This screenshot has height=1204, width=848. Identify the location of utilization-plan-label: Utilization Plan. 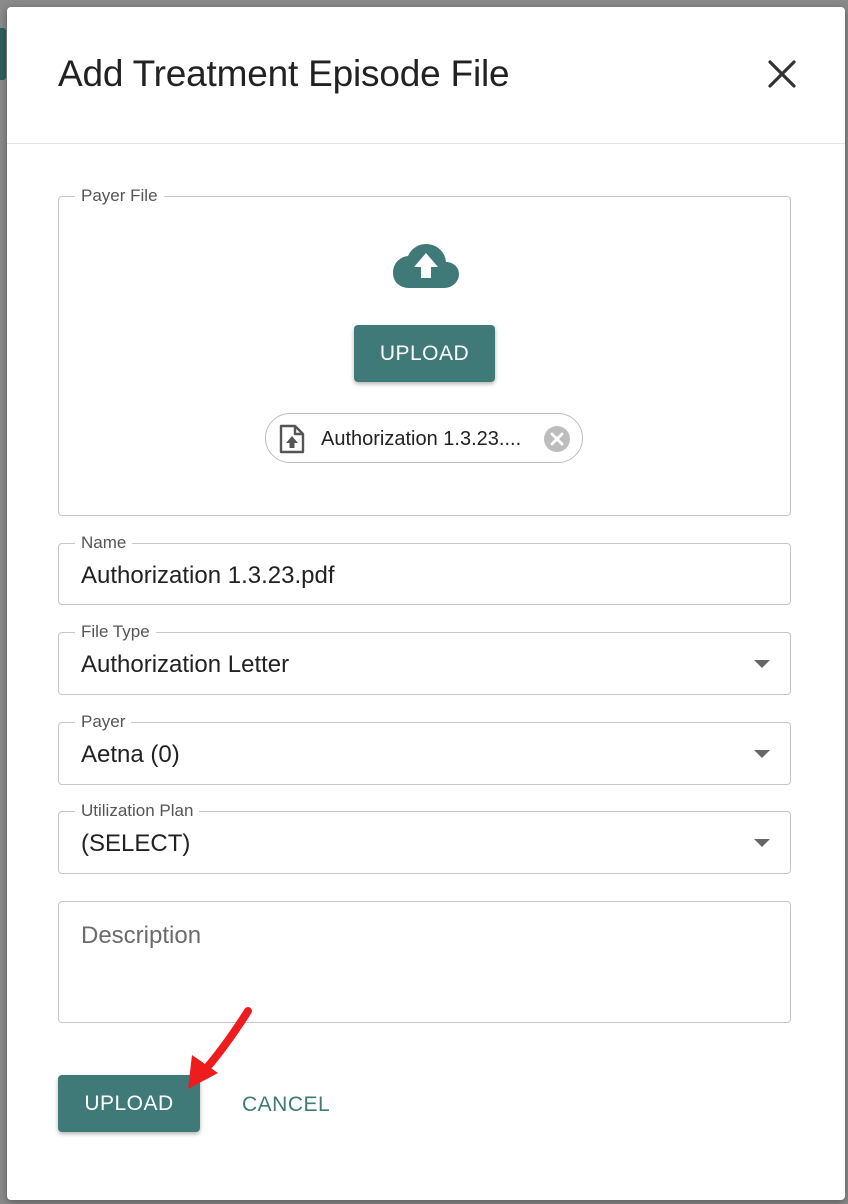
(137, 811).